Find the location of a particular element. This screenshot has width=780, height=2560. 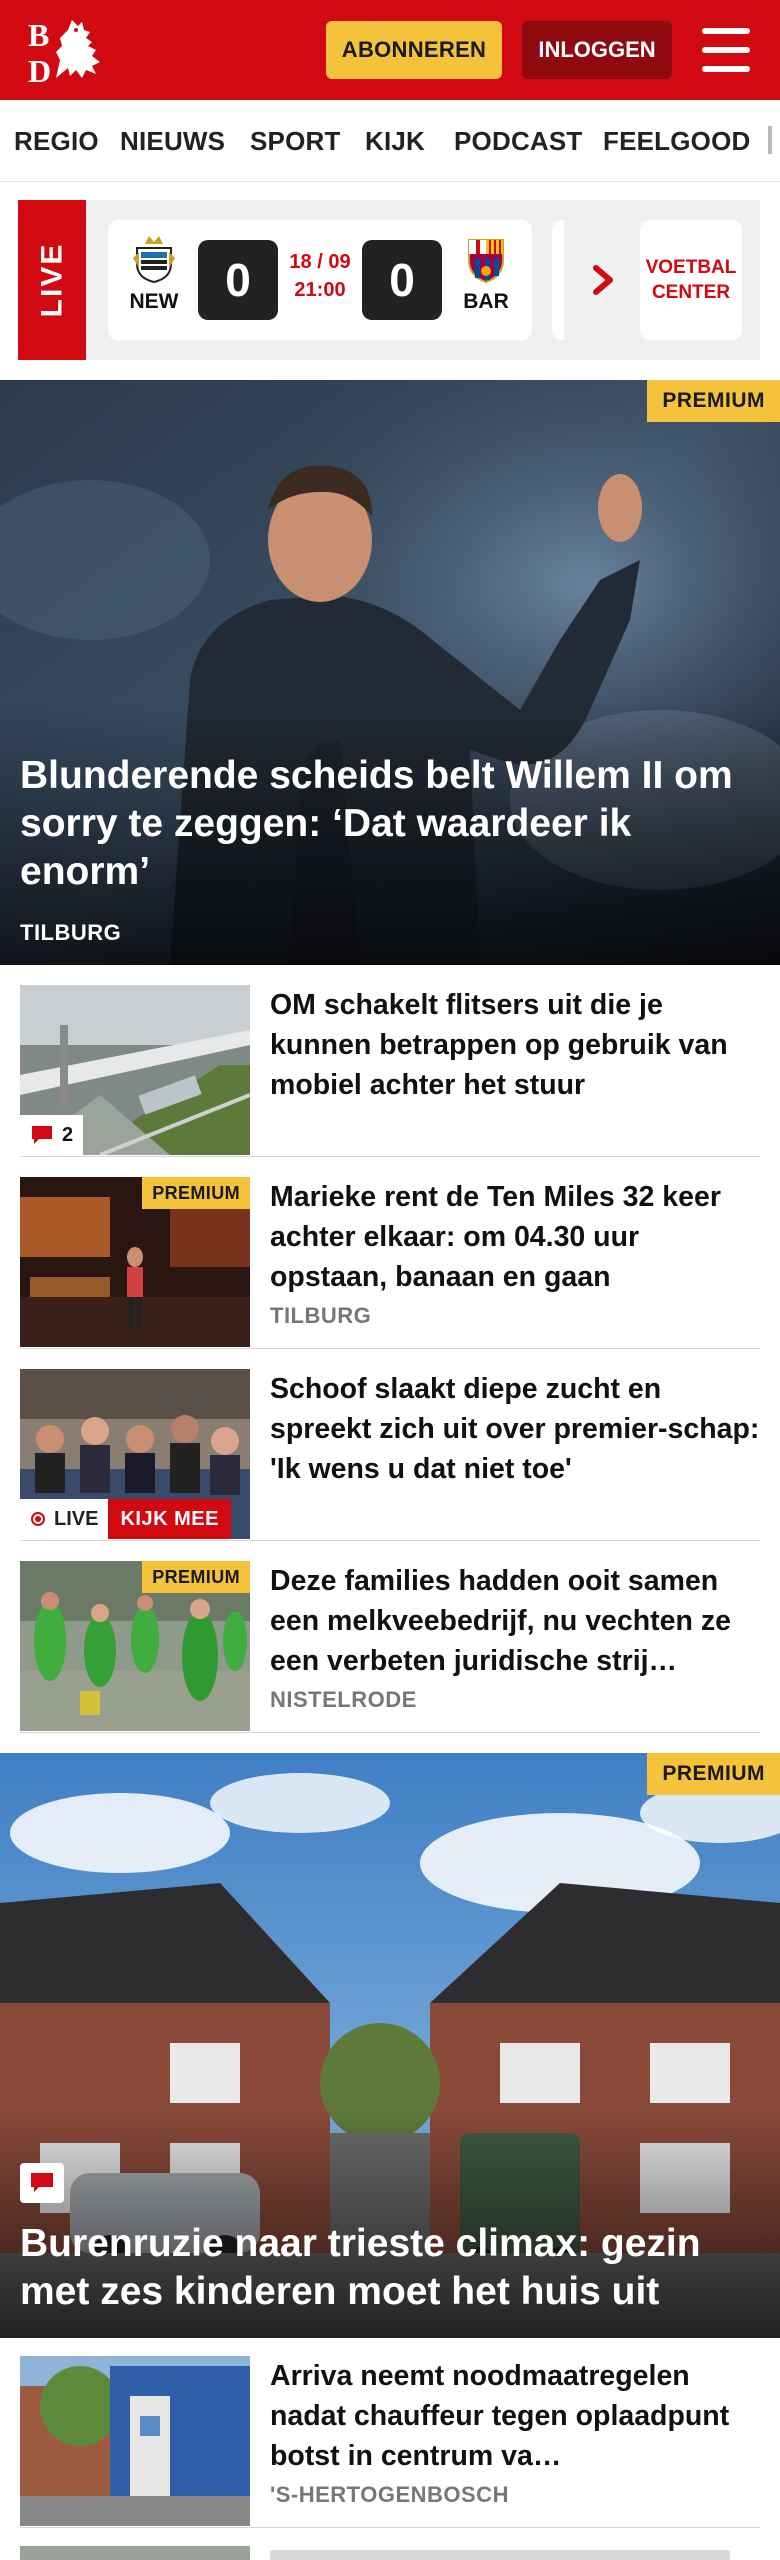

article-location: NISTELRODE is located at coordinates (343, 1699).